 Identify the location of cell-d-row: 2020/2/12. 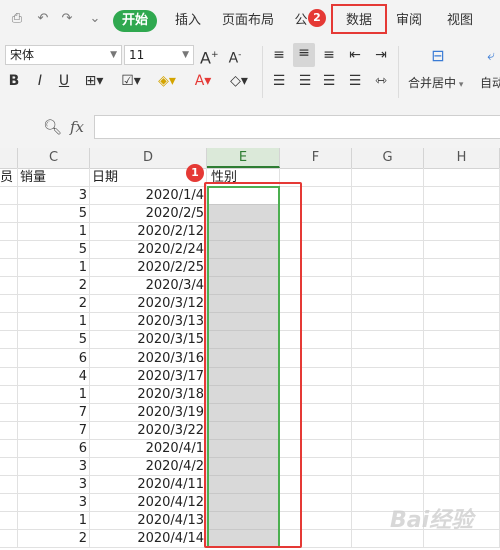
(148, 232).